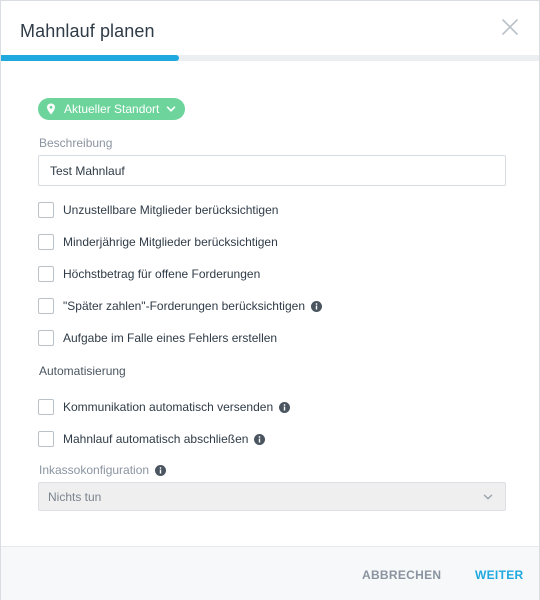 The height and width of the screenshot is (600, 540). What do you see at coordinates (76, 143) in the screenshot?
I see `description-label: Beschreibung` at bounding box center [76, 143].